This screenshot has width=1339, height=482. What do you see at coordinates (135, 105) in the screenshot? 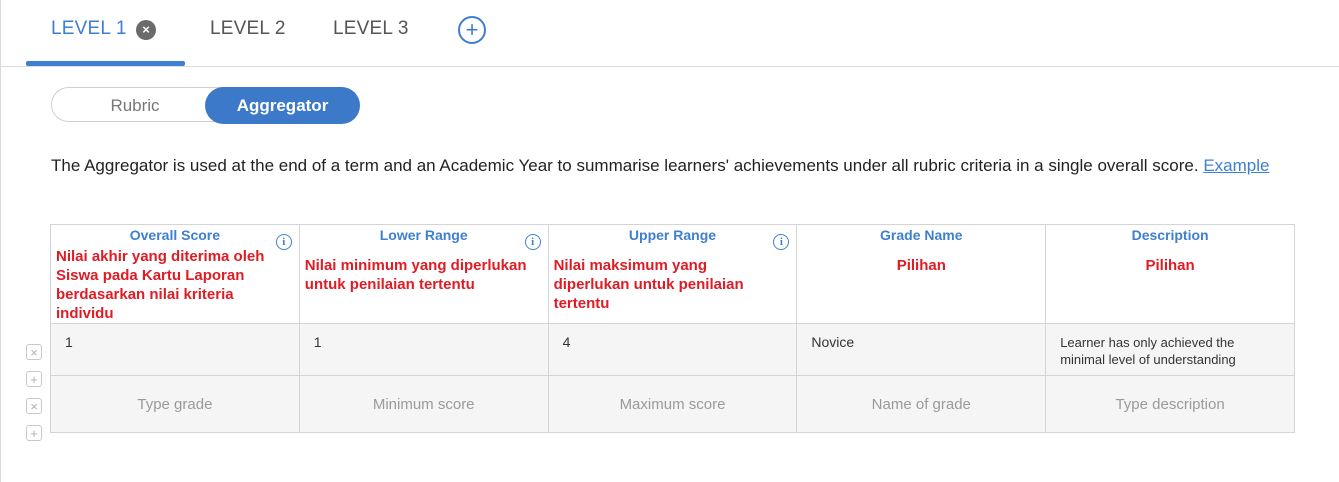
I see `rubric-toggle-button: Rubric` at bounding box center [135, 105].